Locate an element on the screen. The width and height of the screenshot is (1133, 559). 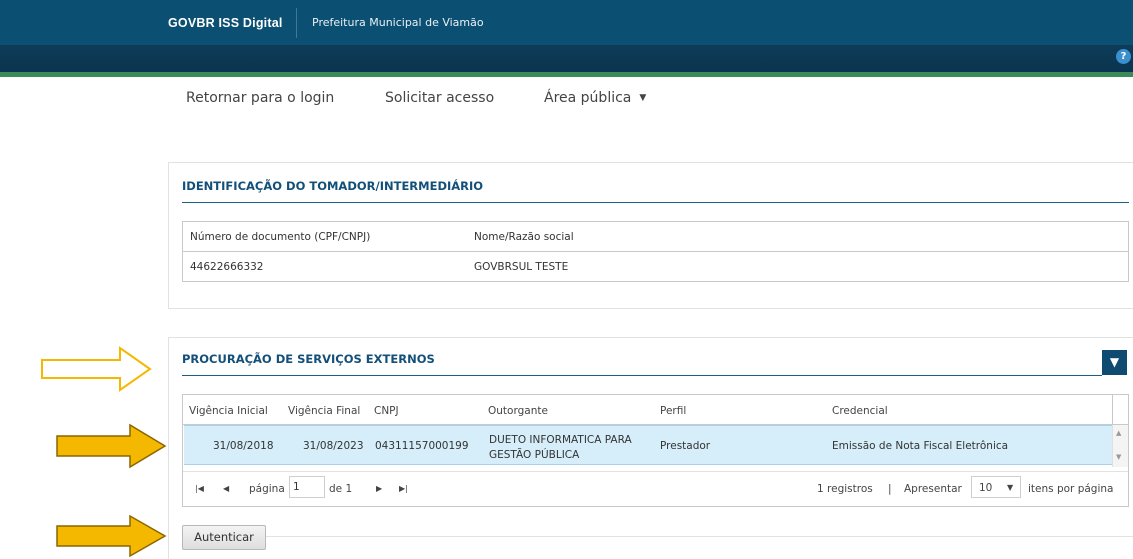
authenticate-button: Autenticar is located at coordinates (224, 537).